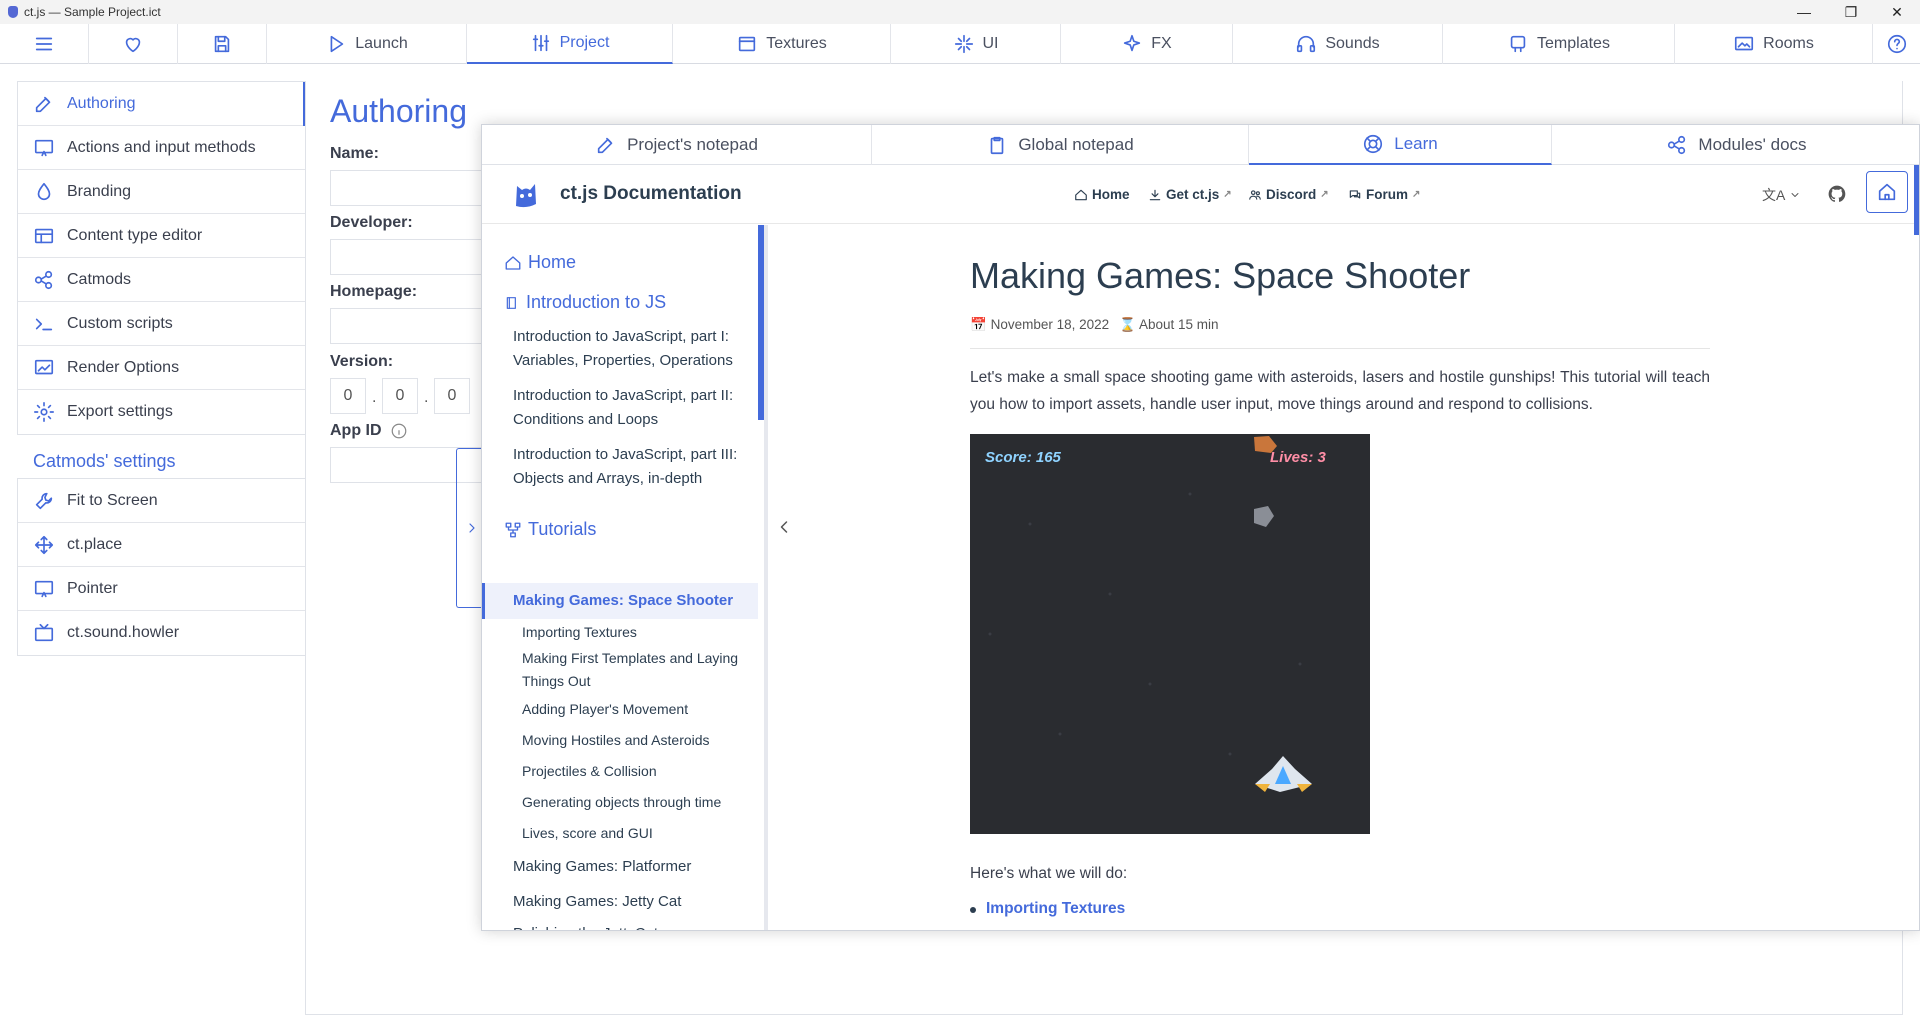  I want to click on sidebar-sublink: Lives, score and GUI, so click(637, 833).